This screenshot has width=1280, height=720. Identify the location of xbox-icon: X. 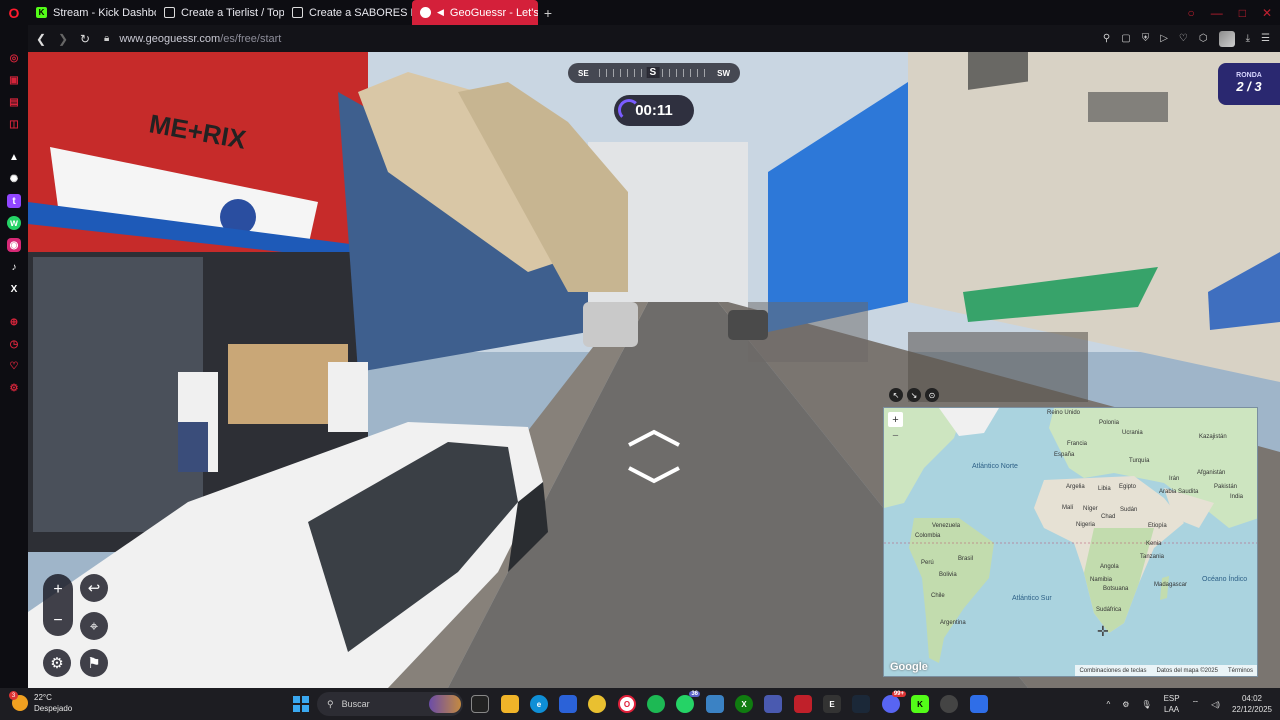
(744, 704).